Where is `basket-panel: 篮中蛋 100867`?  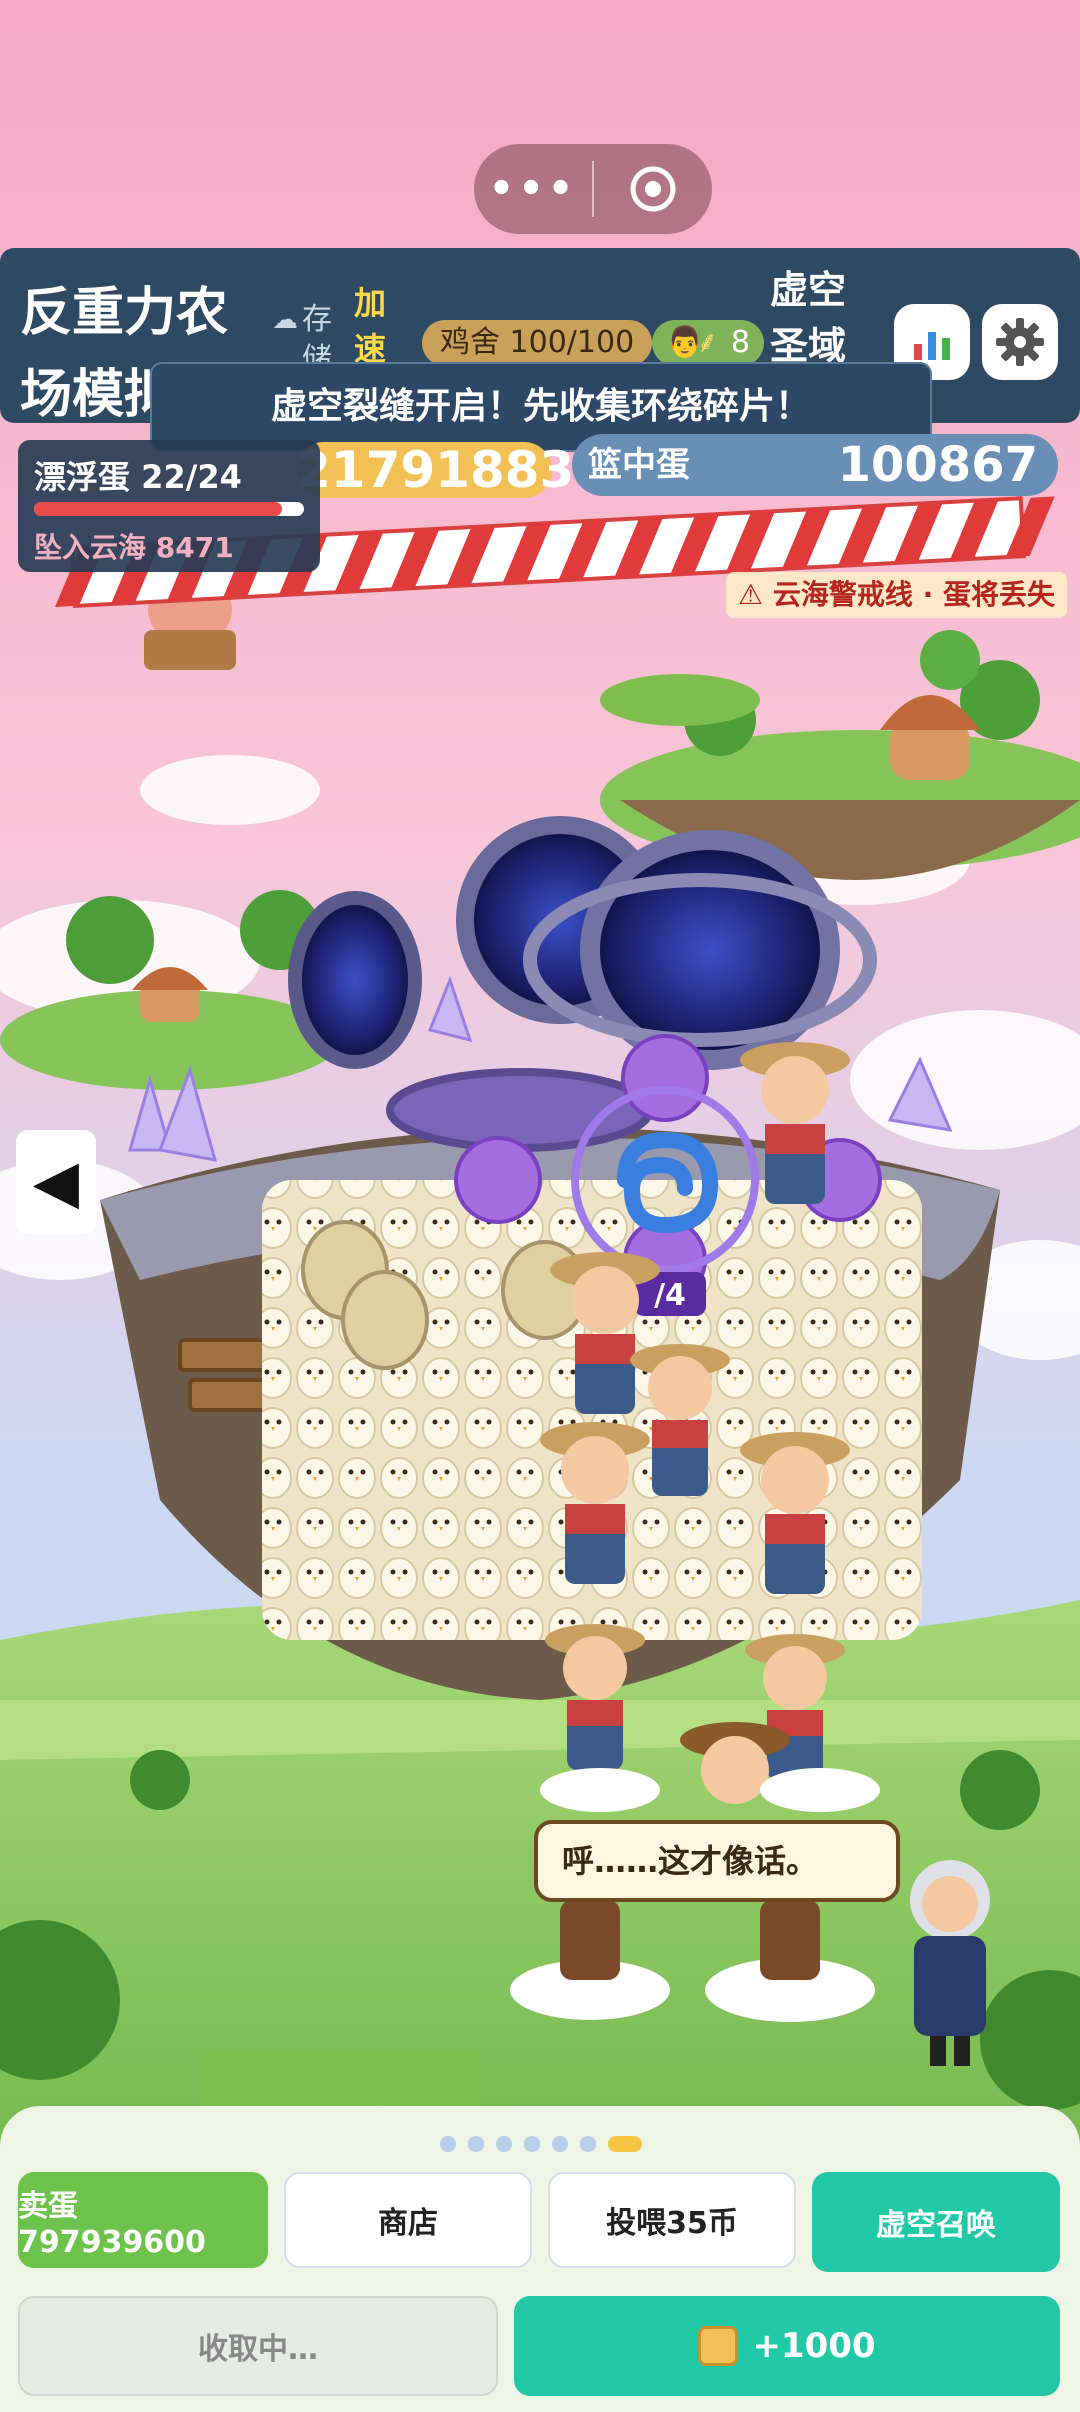 basket-panel: 篮中蛋 100867 is located at coordinates (815, 465).